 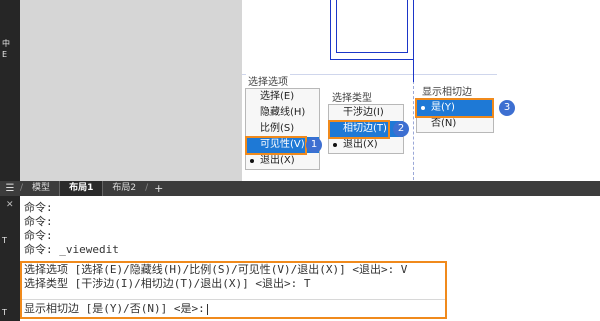 What do you see at coordinates (81, 188) in the screenshot?
I see `tab-layout1: 布局1` at bounding box center [81, 188].